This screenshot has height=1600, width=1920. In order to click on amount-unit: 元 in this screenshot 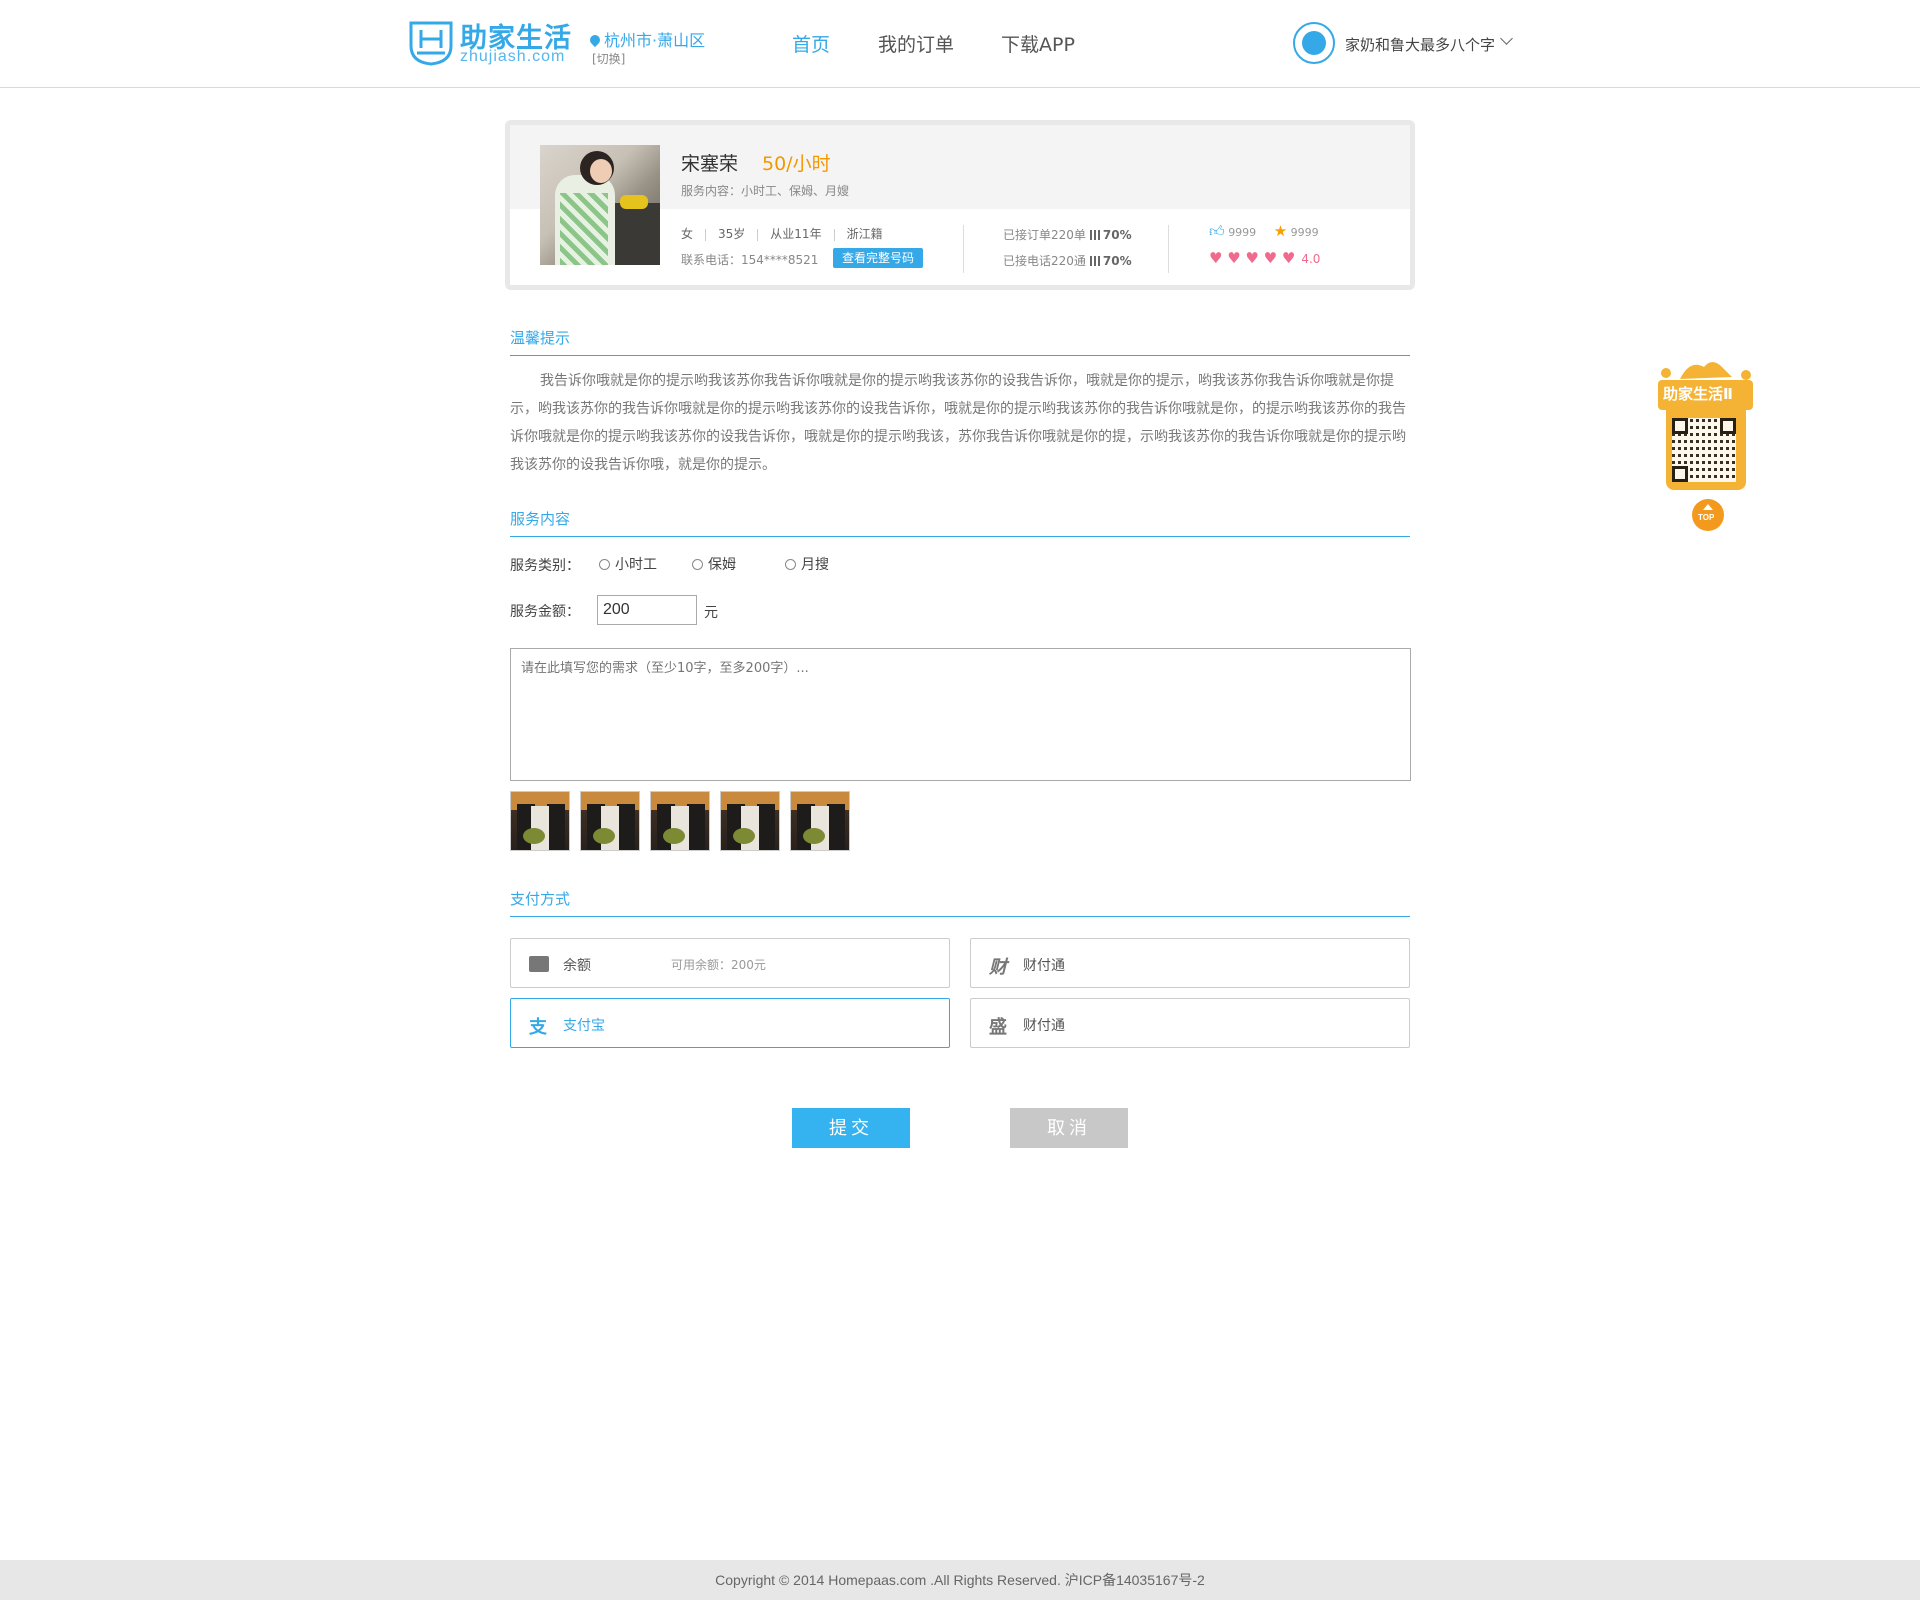, I will do `click(711, 613)`.